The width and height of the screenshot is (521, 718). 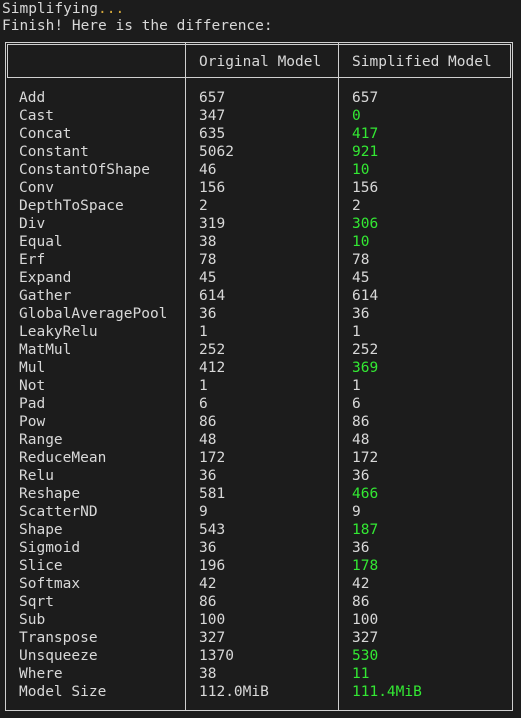 I want to click on op-name-cell: Div, so click(x=32, y=224).